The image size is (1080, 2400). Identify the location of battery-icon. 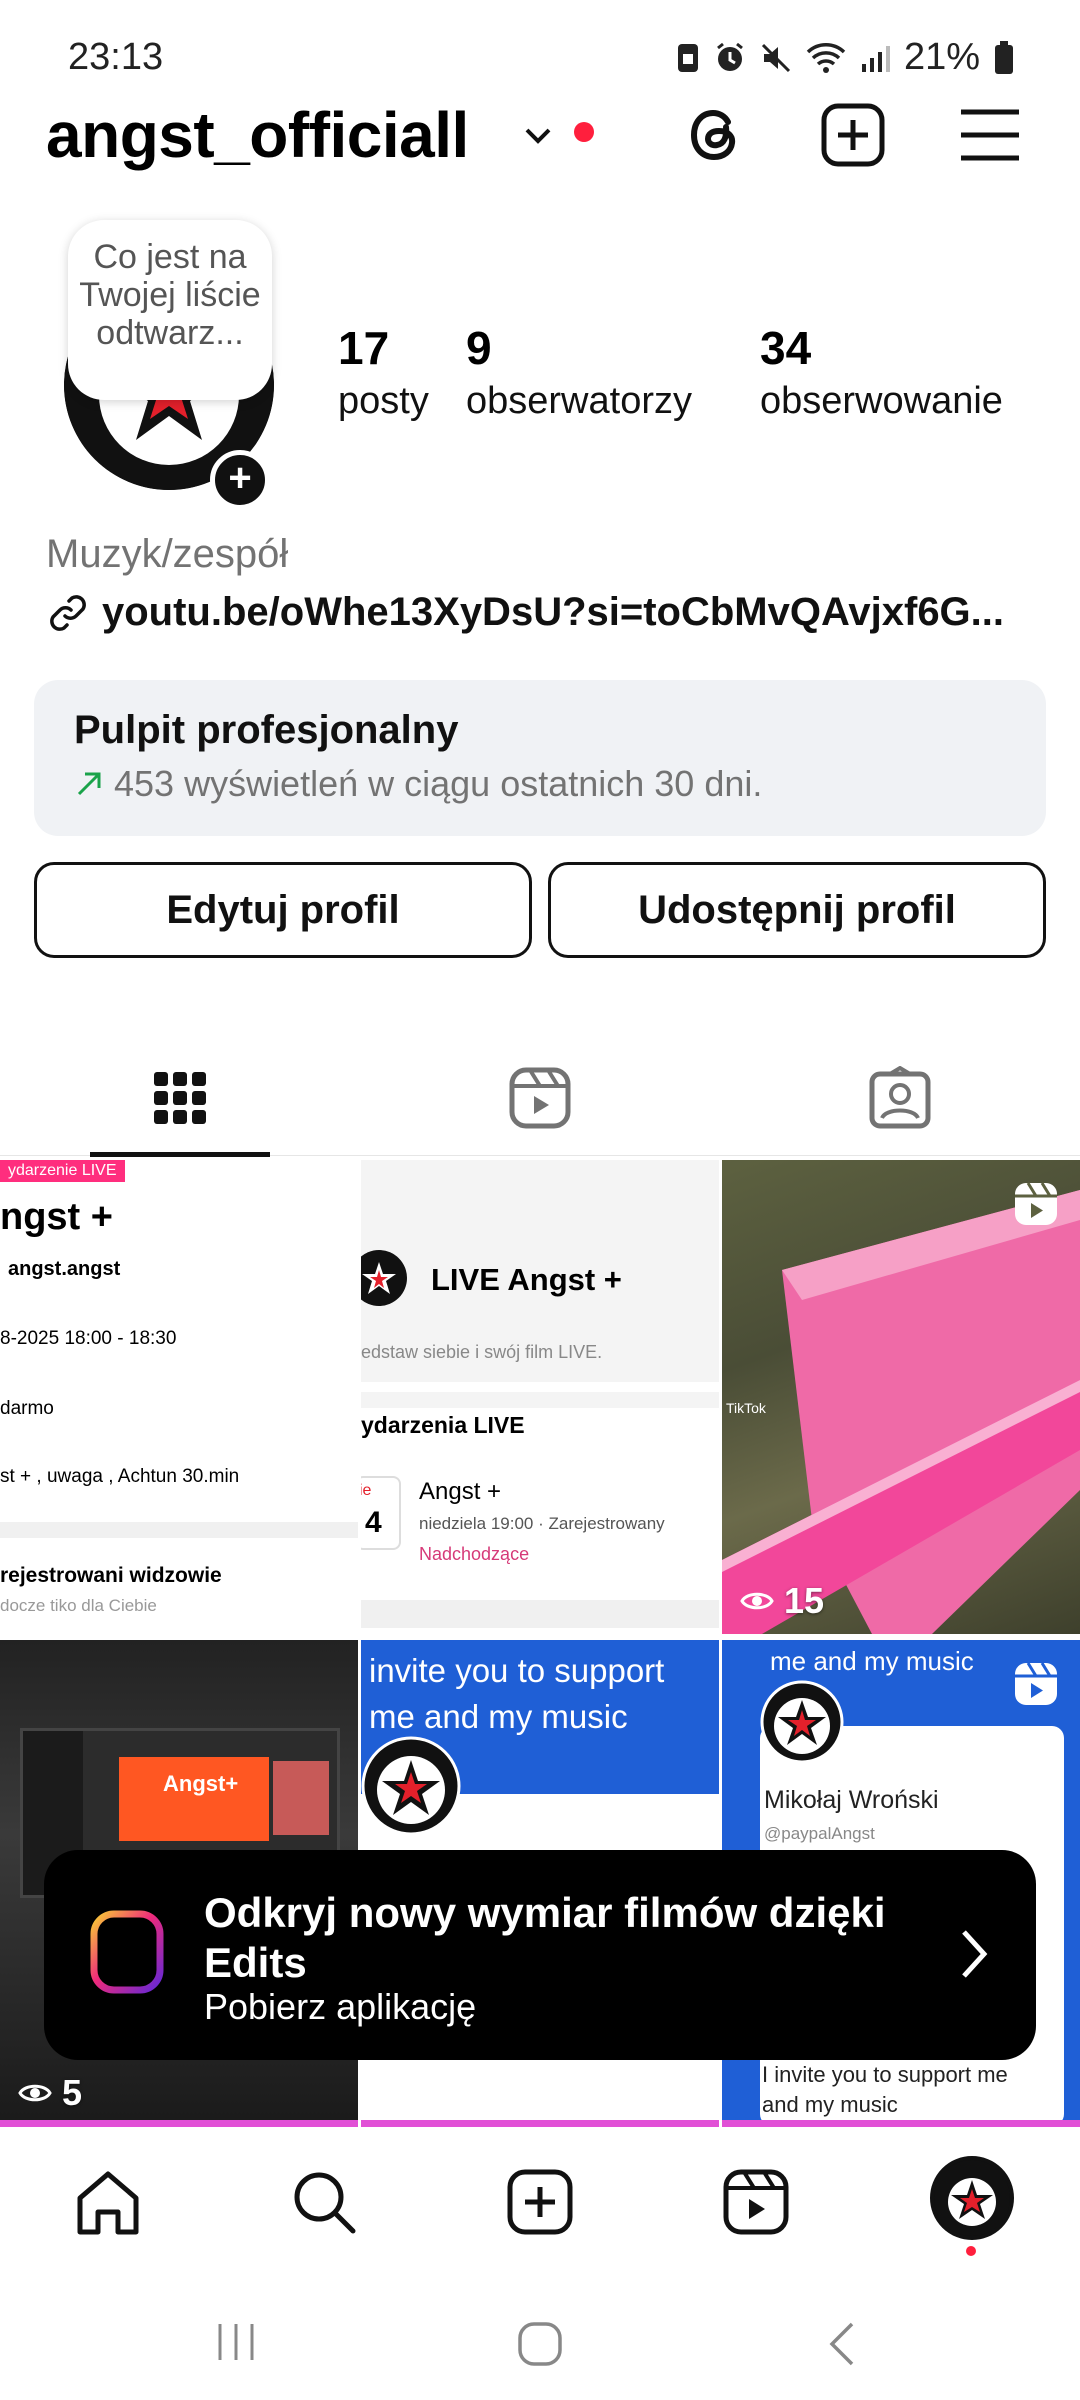
(1004, 57).